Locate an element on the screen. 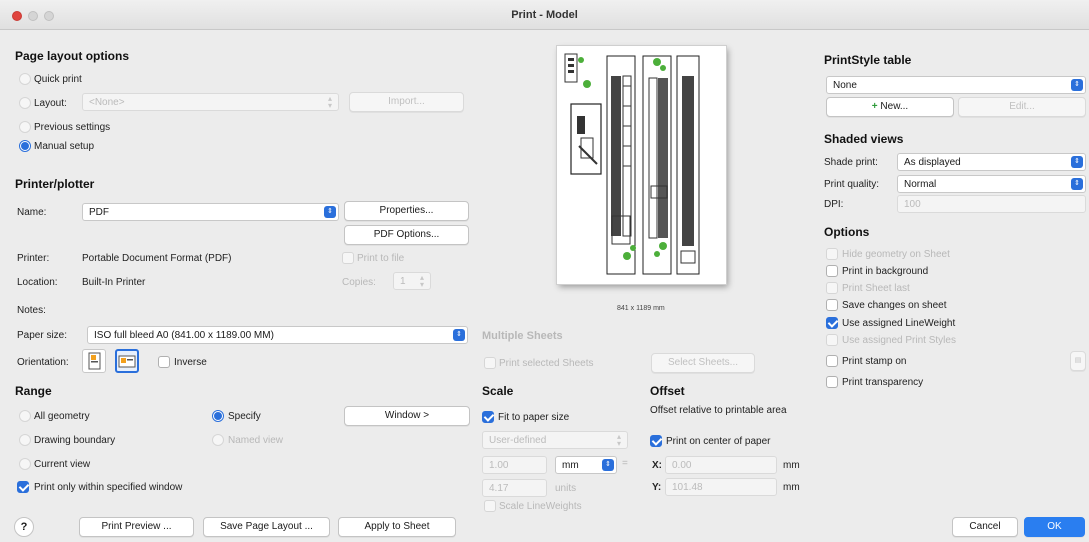 This screenshot has height=542, width=1089. previous-settings-label: Previous settings is located at coordinates (72, 127).